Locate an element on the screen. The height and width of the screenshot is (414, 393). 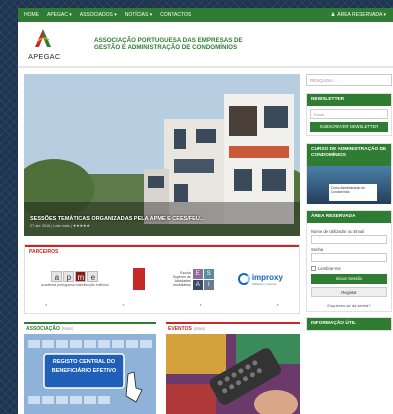
partners-title: PARCEIROS is located at coordinates (162, 250).